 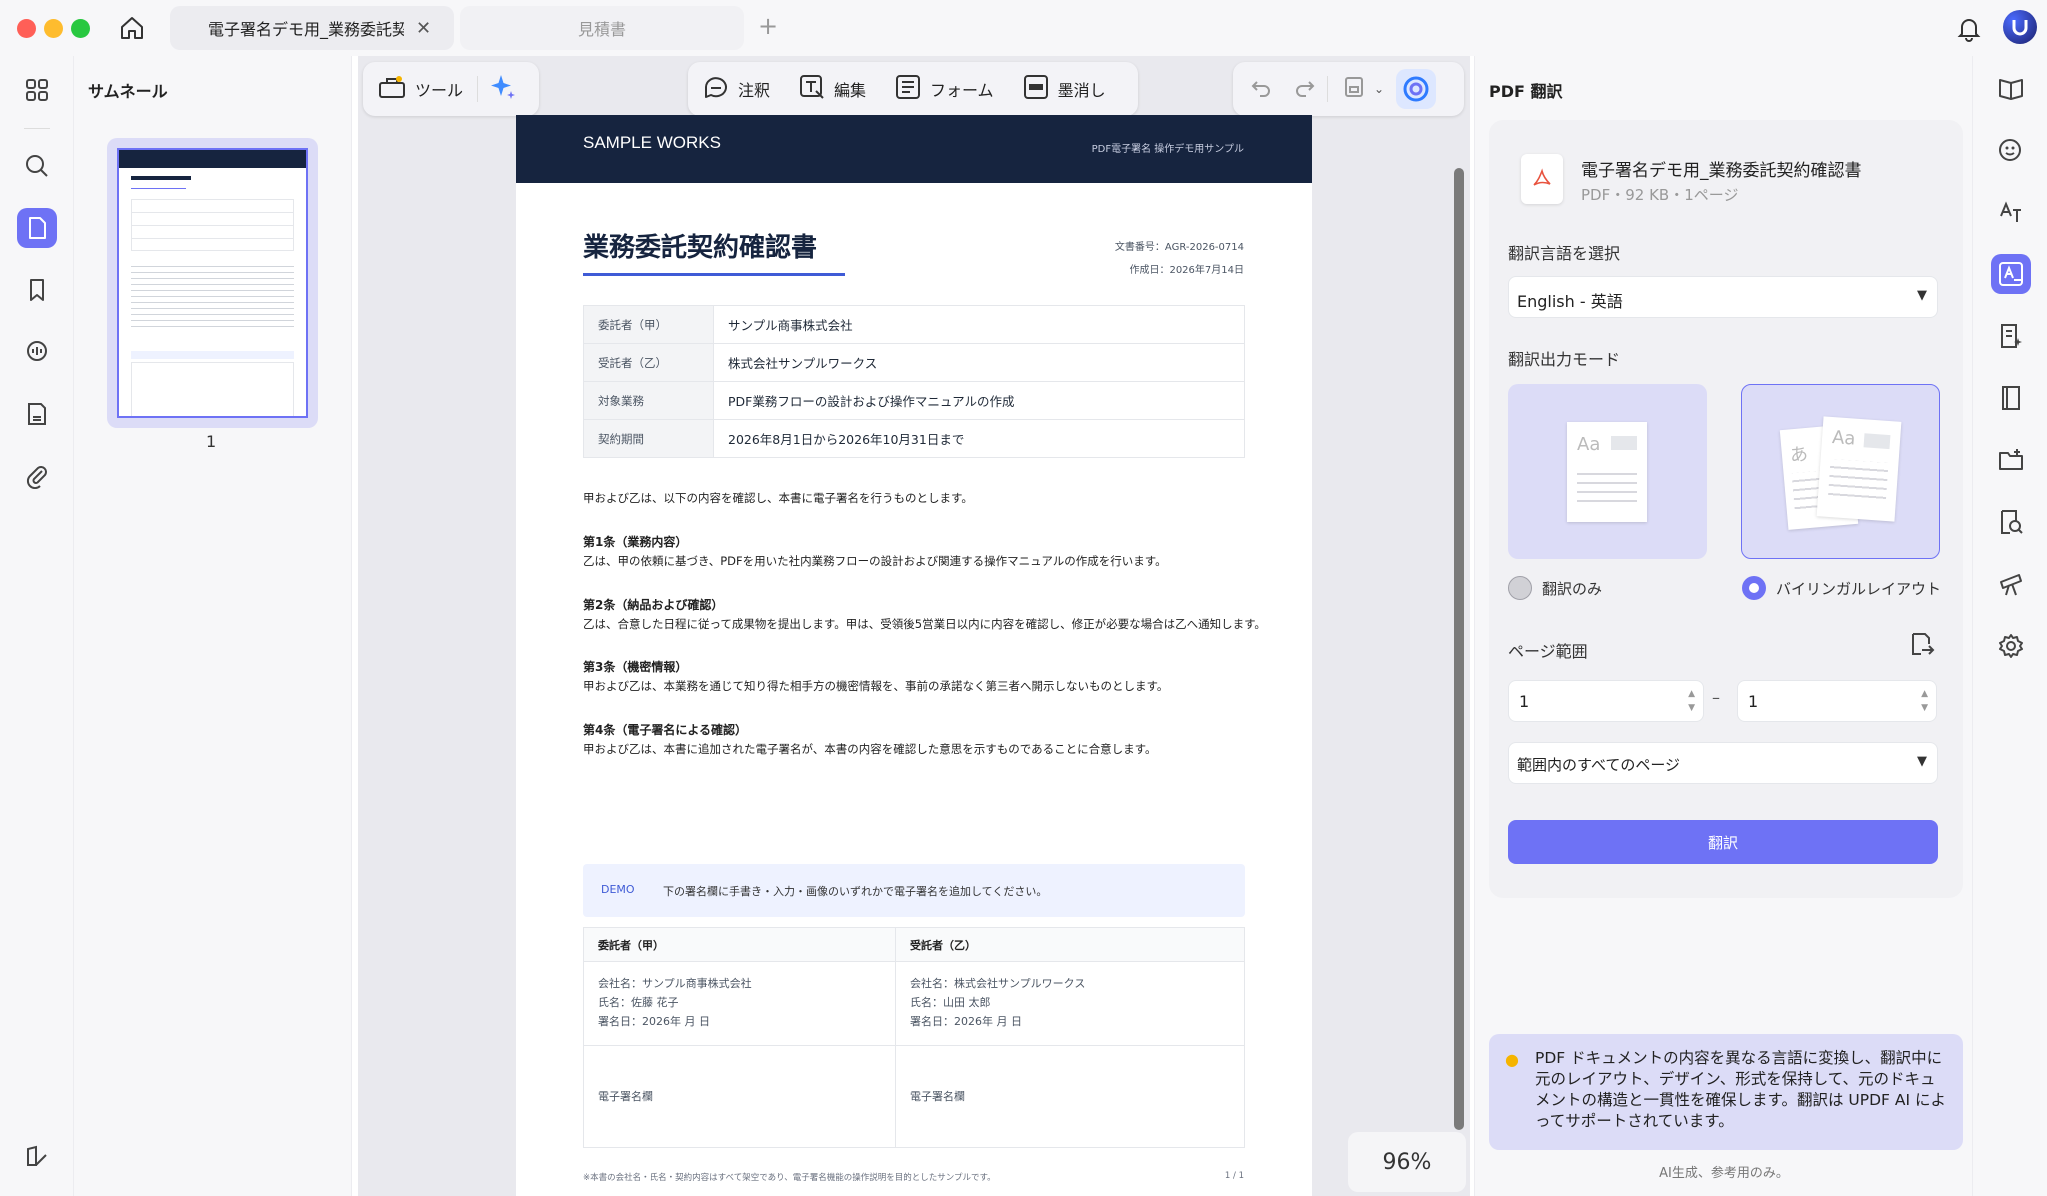 What do you see at coordinates (2020, 27) in the screenshot?
I see `user-avatar` at bounding box center [2020, 27].